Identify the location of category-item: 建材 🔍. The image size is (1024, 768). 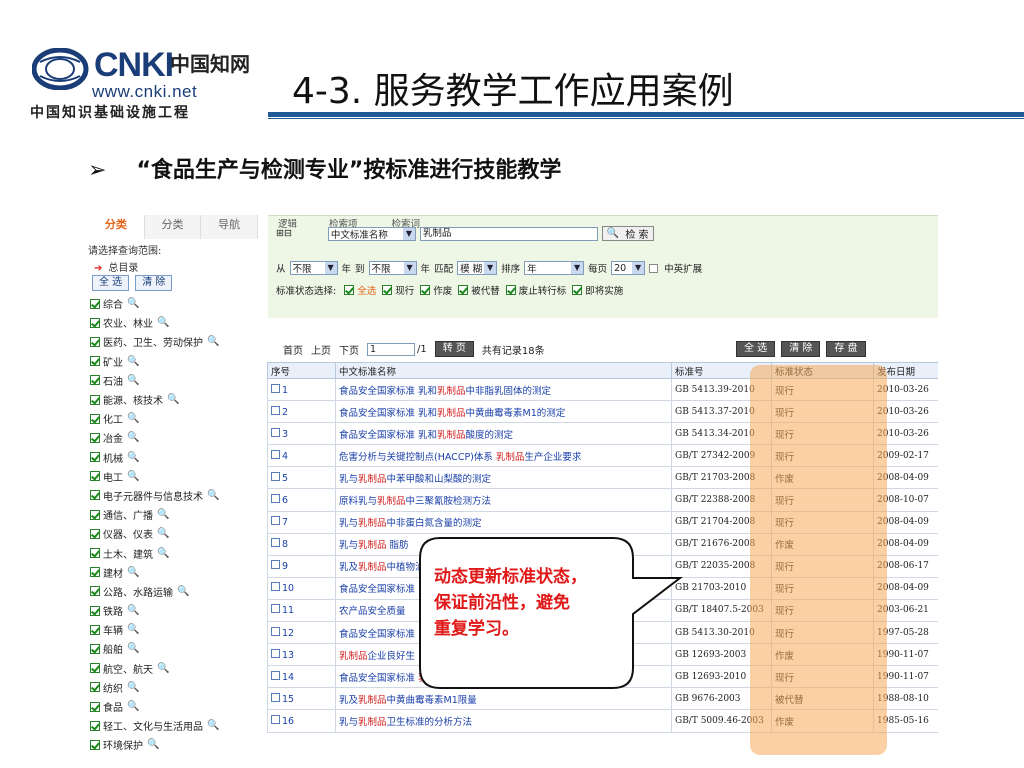
(178, 572).